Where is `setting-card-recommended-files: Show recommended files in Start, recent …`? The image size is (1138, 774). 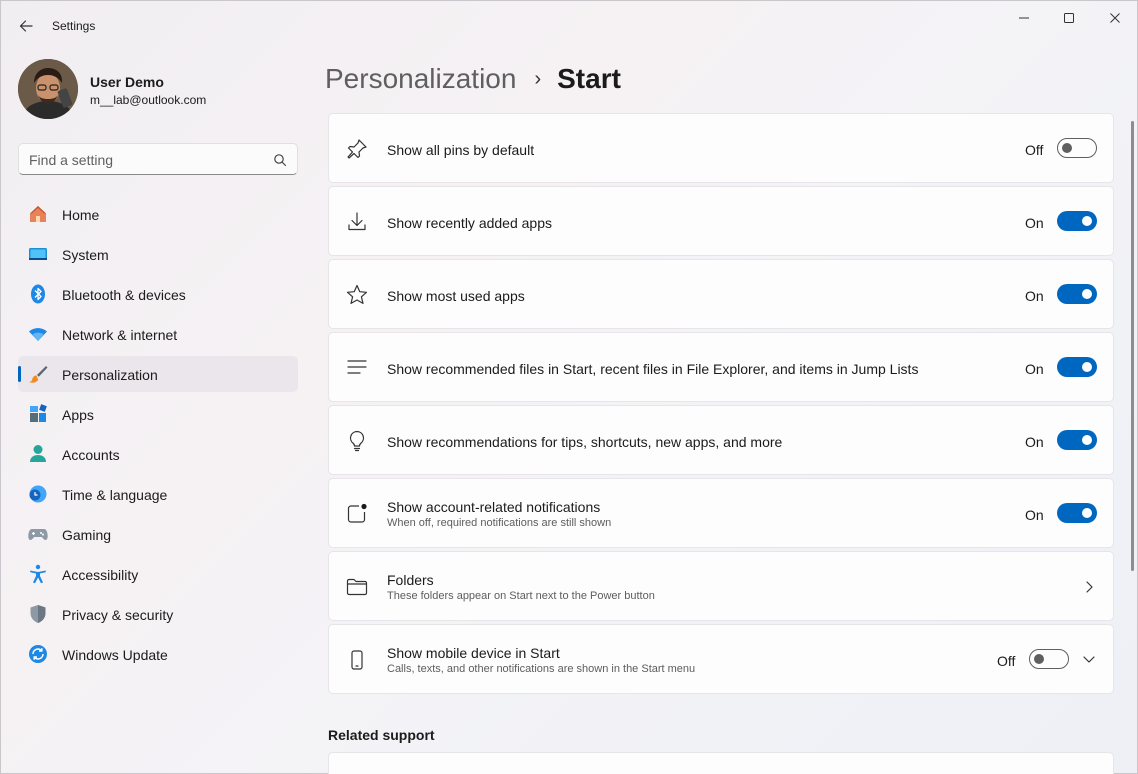 setting-card-recommended-files: Show recommended files in Start, recent … is located at coordinates (721, 367).